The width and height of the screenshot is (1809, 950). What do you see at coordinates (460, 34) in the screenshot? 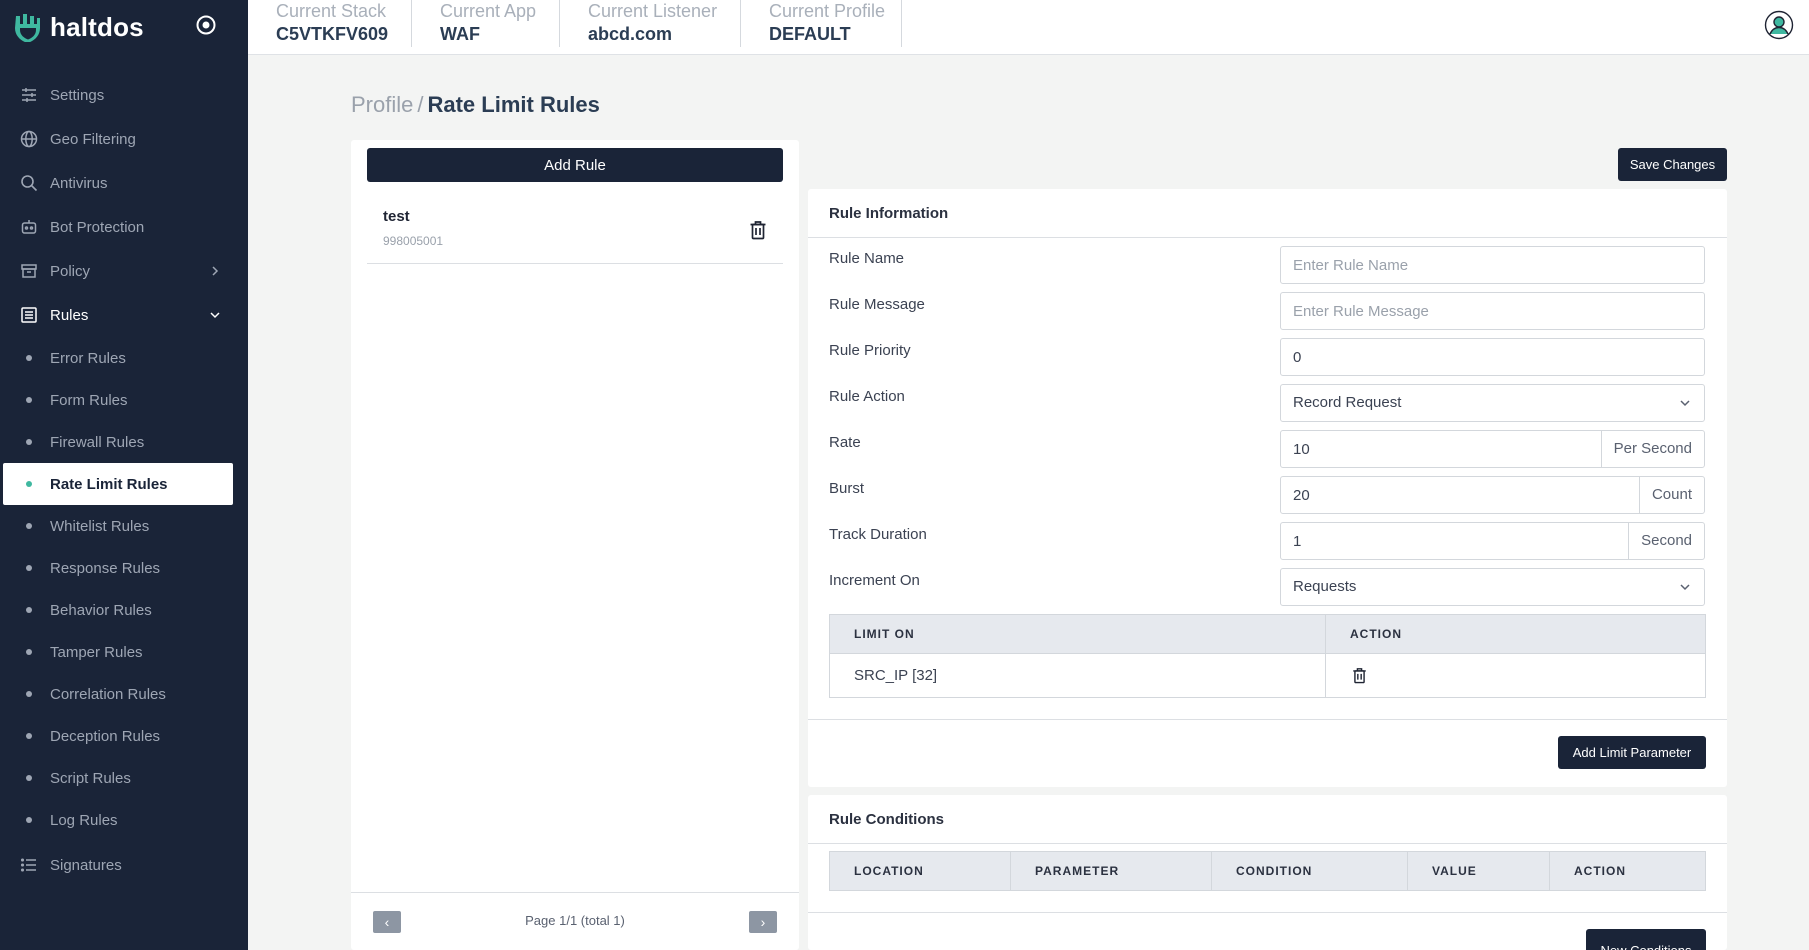
I see `current-app-value: WAF` at bounding box center [460, 34].